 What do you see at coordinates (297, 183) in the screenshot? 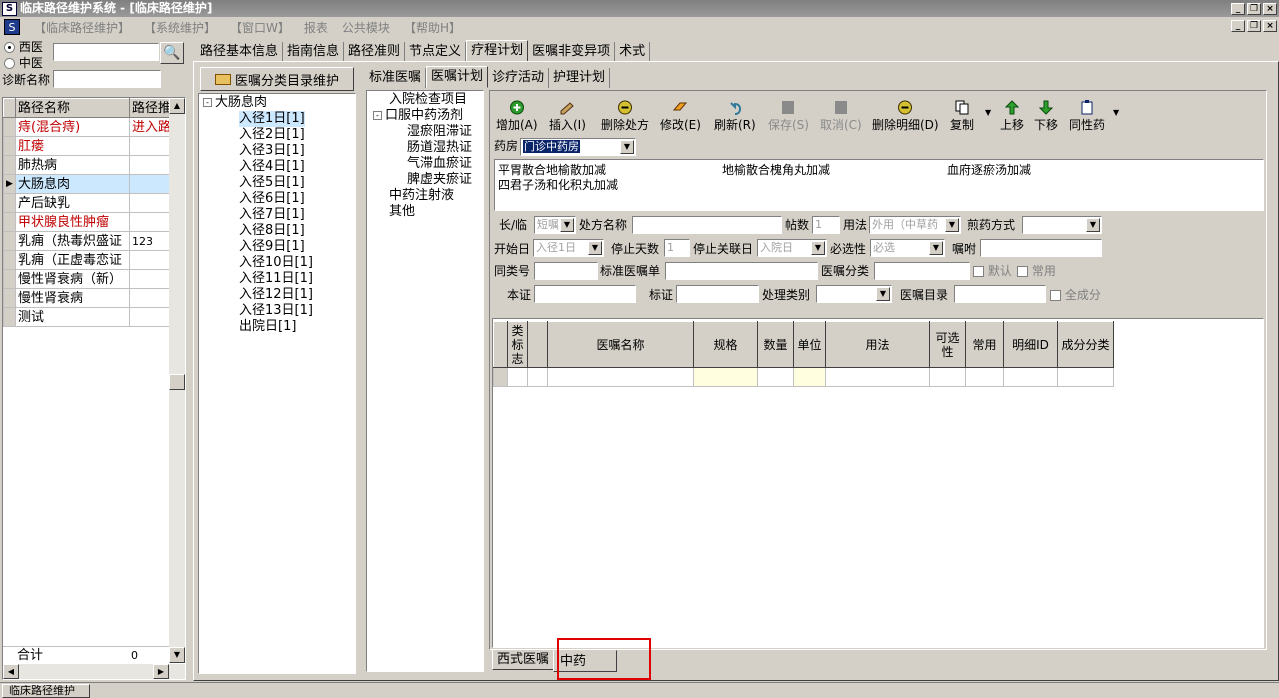
I see `tree-node: 入径5日[1]` at bounding box center [297, 183].